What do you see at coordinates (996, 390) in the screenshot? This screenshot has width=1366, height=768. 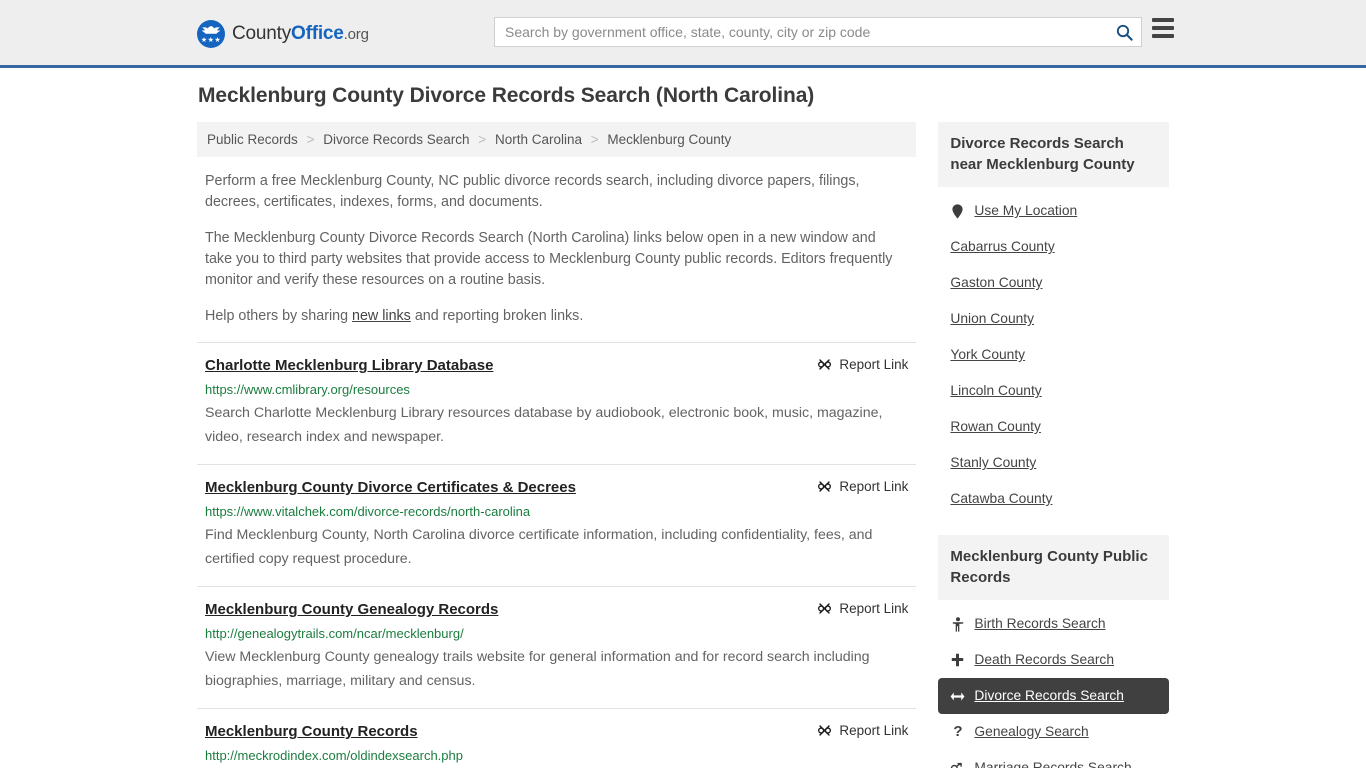 I see `sidebar-item-label: Lincoln County` at bounding box center [996, 390].